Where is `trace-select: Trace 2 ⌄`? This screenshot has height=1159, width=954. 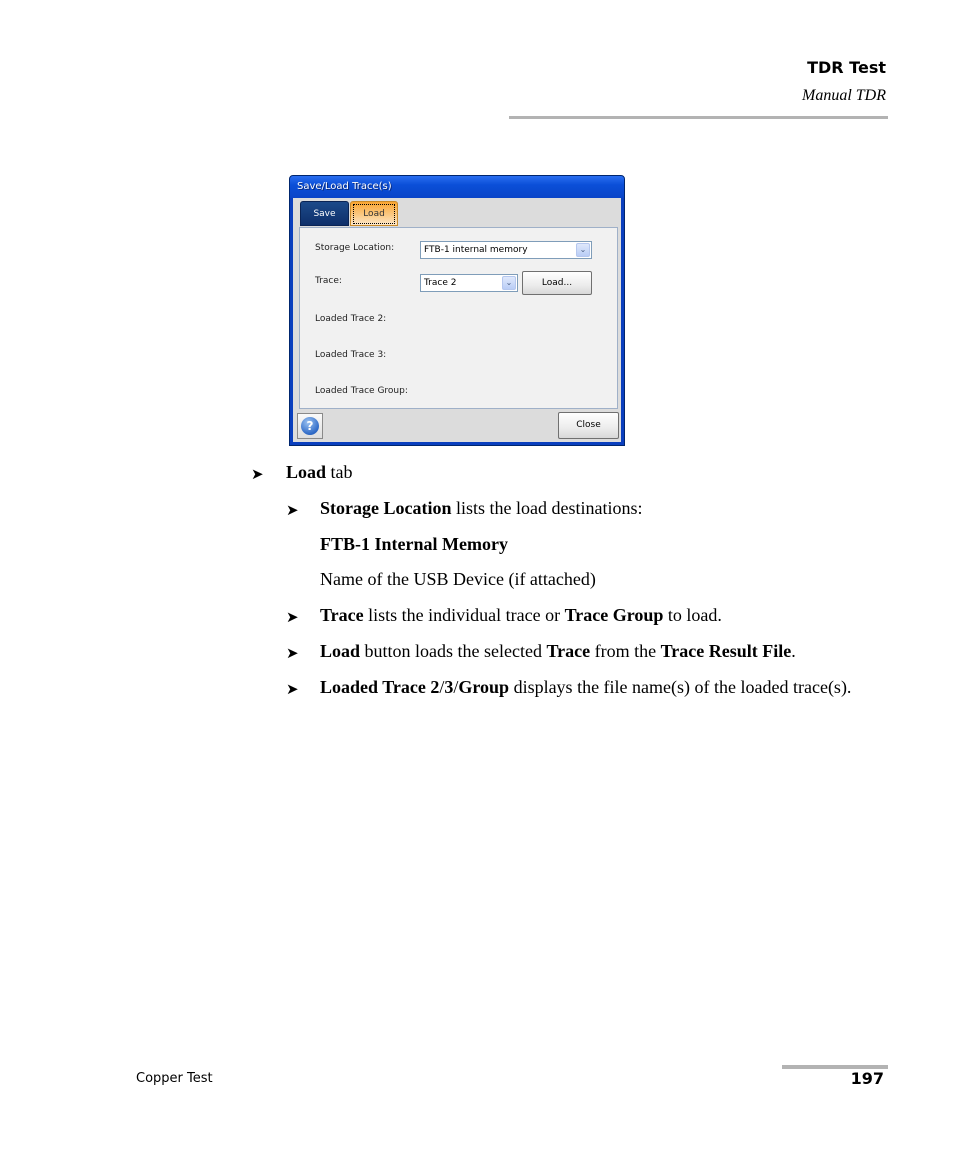
trace-select: Trace 2 ⌄ is located at coordinates (469, 283).